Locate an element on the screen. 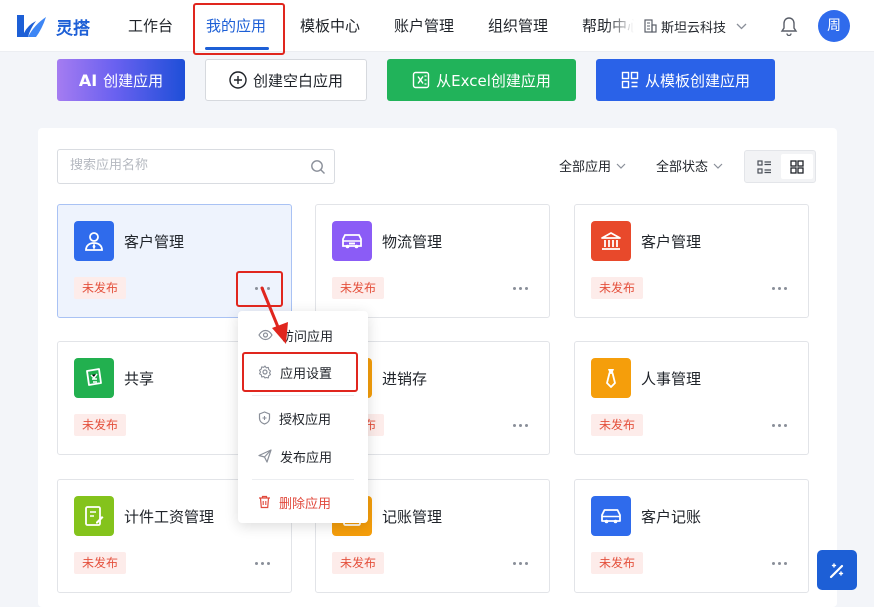 The height and width of the screenshot is (607, 874). filter-all-apps-label: 全部应用 is located at coordinates (585, 167).